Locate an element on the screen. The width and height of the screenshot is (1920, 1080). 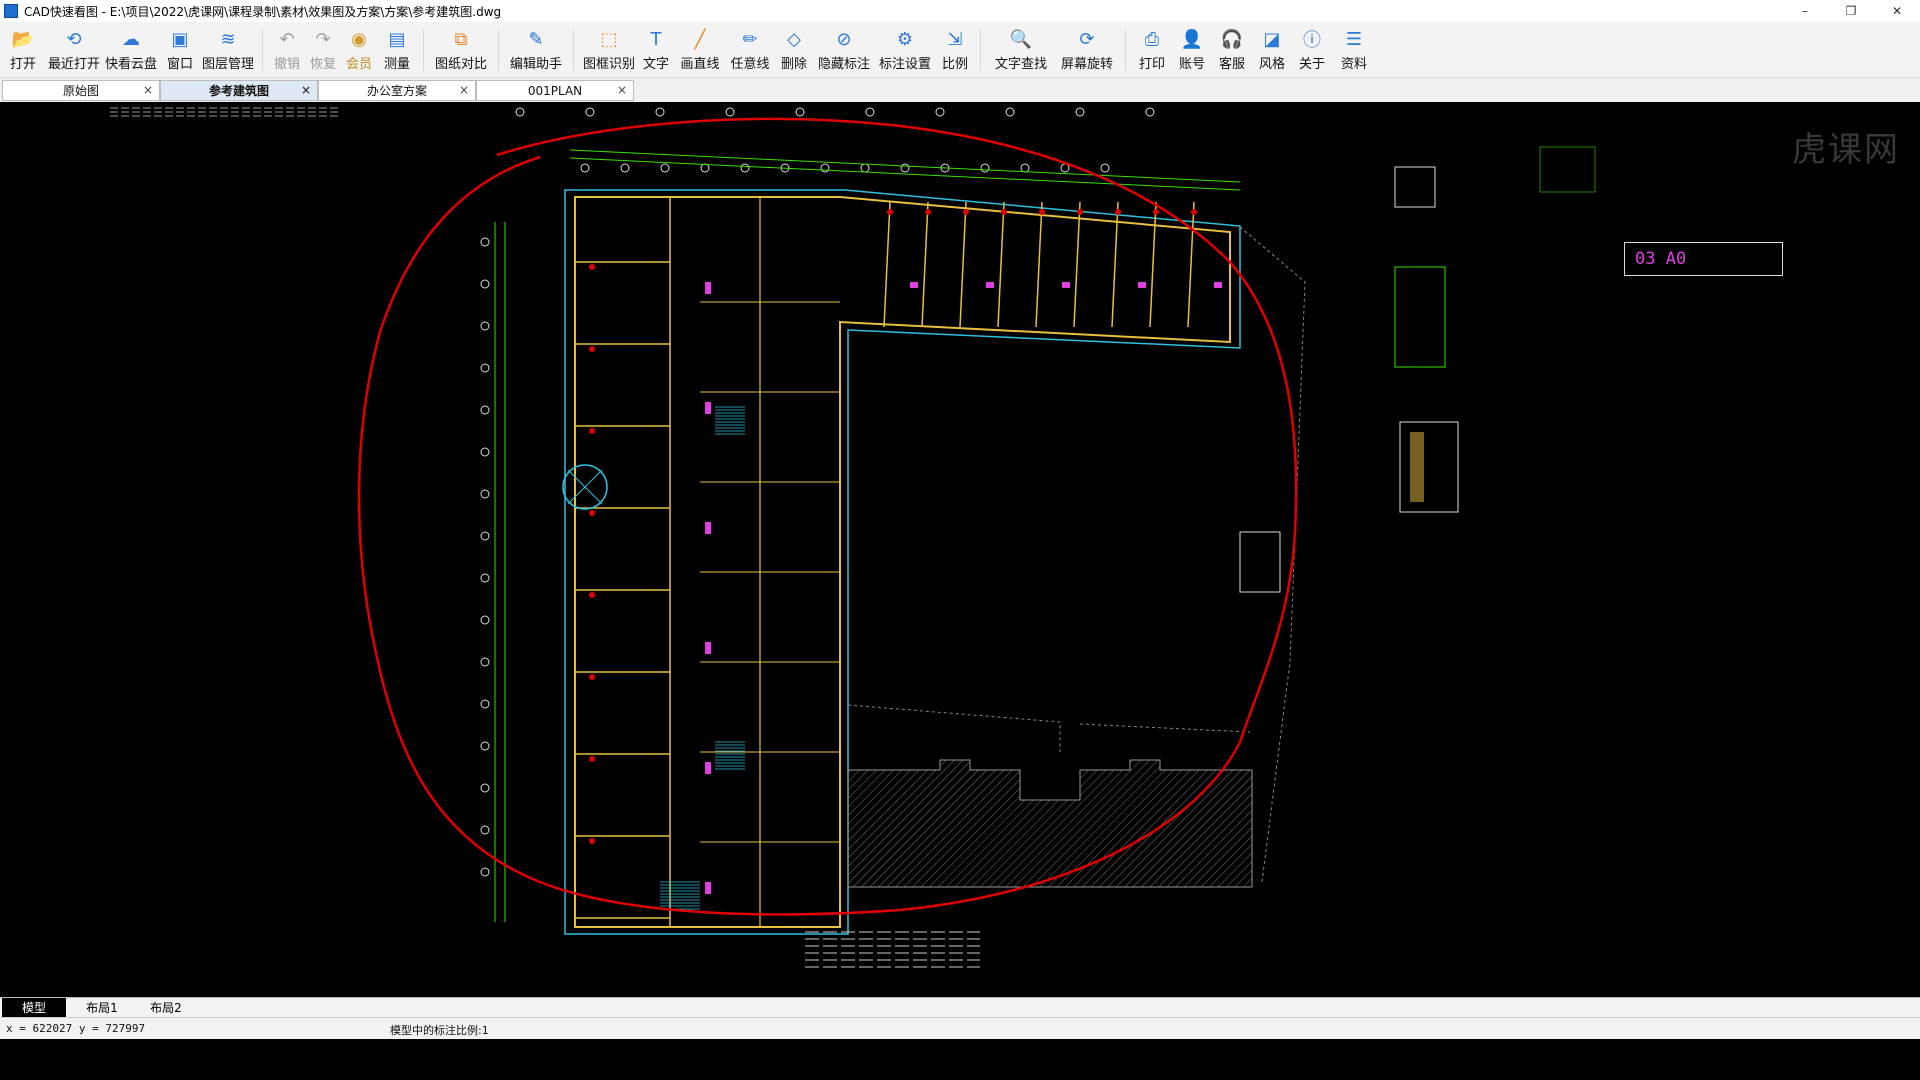
toolbar-rotate-screen-button: ⟳ 屏幕旋转 is located at coordinates (1087, 49).